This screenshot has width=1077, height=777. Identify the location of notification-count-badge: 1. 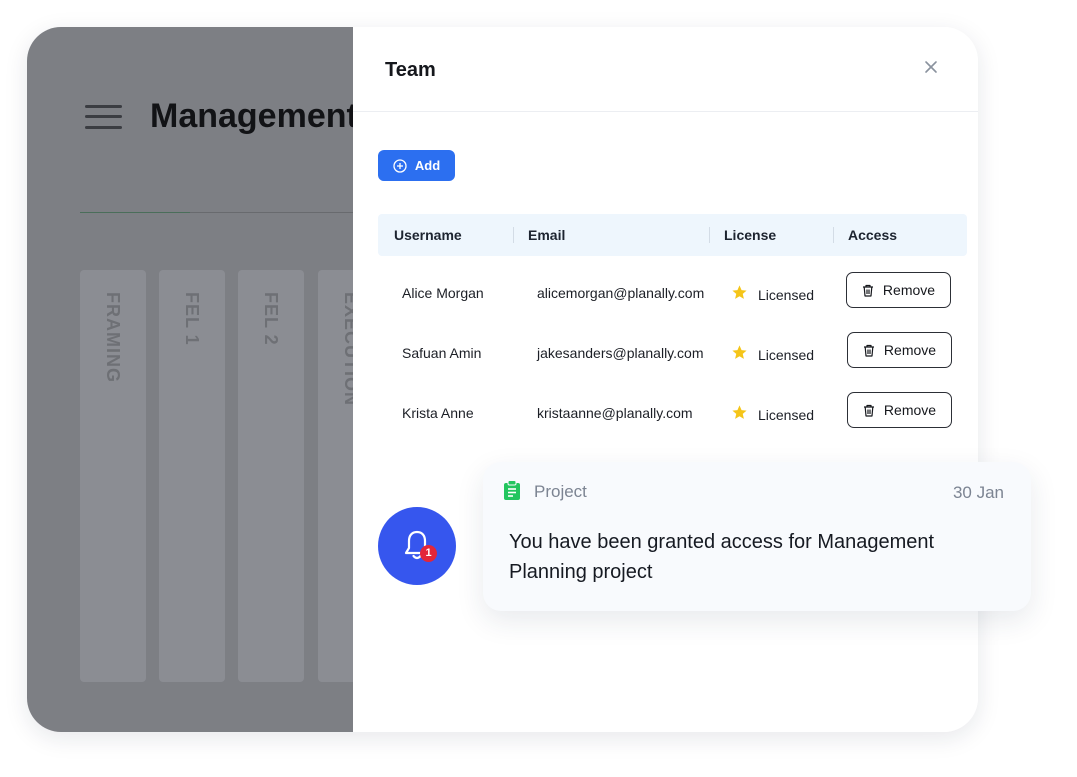
(428, 553).